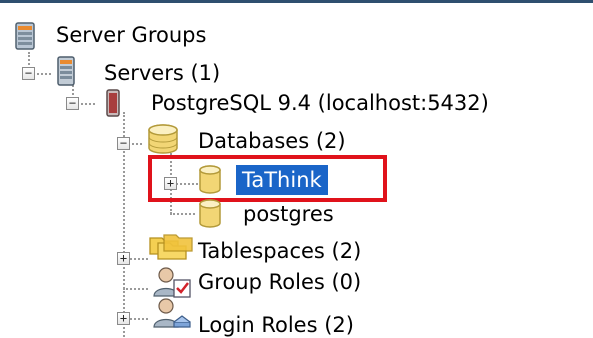 The height and width of the screenshot is (338, 593). Describe the element at coordinates (131, 35) in the screenshot. I see `tree-node-label: Server Groups` at that location.